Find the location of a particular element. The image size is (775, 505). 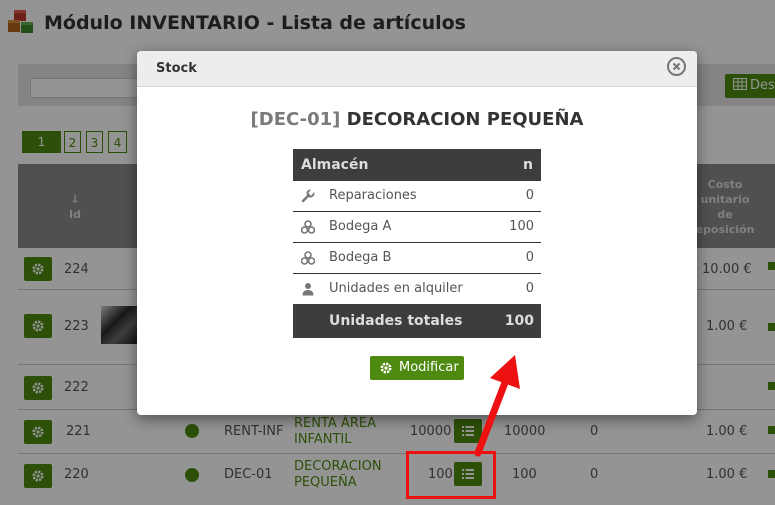

warehouse-name: Bodega B is located at coordinates (360, 257).